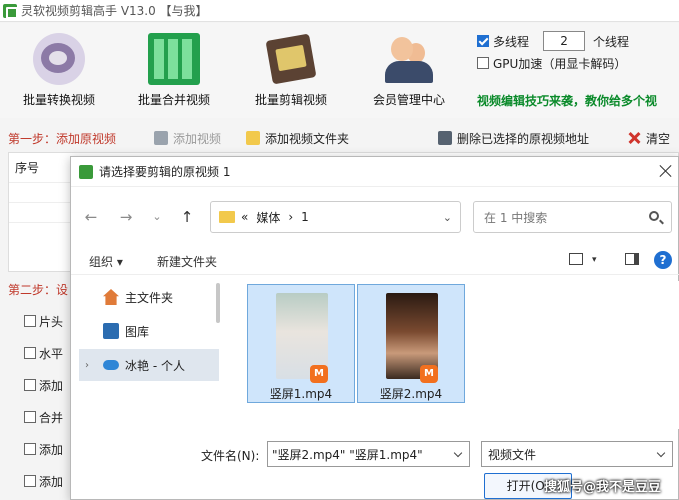  Describe the element at coordinates (564, 41) in the screenshot. I see `thread-count-input: 2` at that location.